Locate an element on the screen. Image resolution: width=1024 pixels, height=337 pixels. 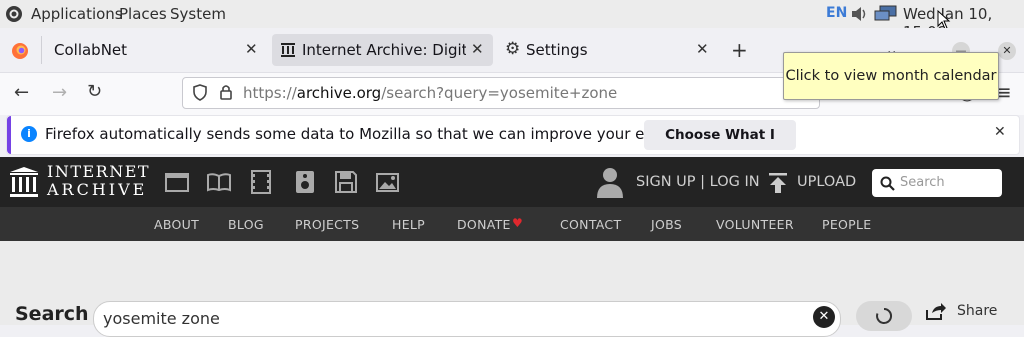
tab-collabnet: CollabNet ✕ is located at coordinates (156, 50).